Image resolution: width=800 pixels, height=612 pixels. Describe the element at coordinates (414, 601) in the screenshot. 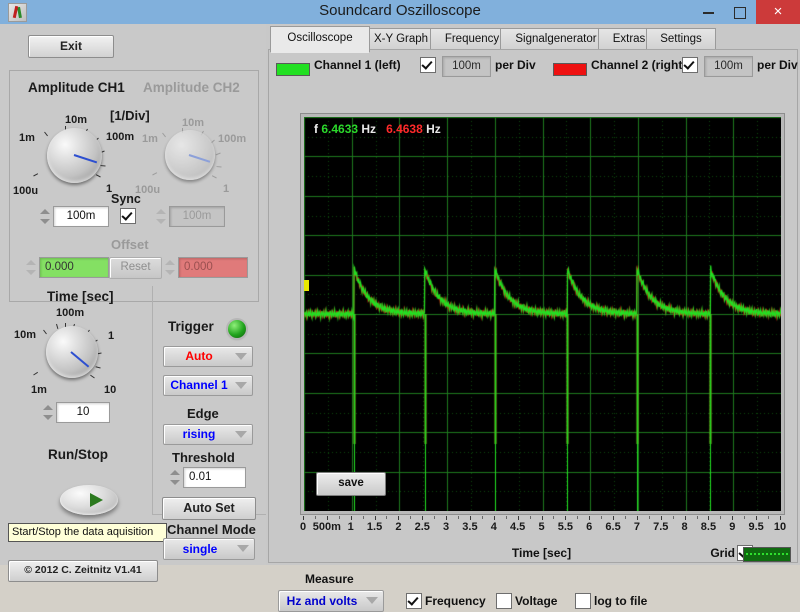

I see `measure-frequency-checkbox` at that location.